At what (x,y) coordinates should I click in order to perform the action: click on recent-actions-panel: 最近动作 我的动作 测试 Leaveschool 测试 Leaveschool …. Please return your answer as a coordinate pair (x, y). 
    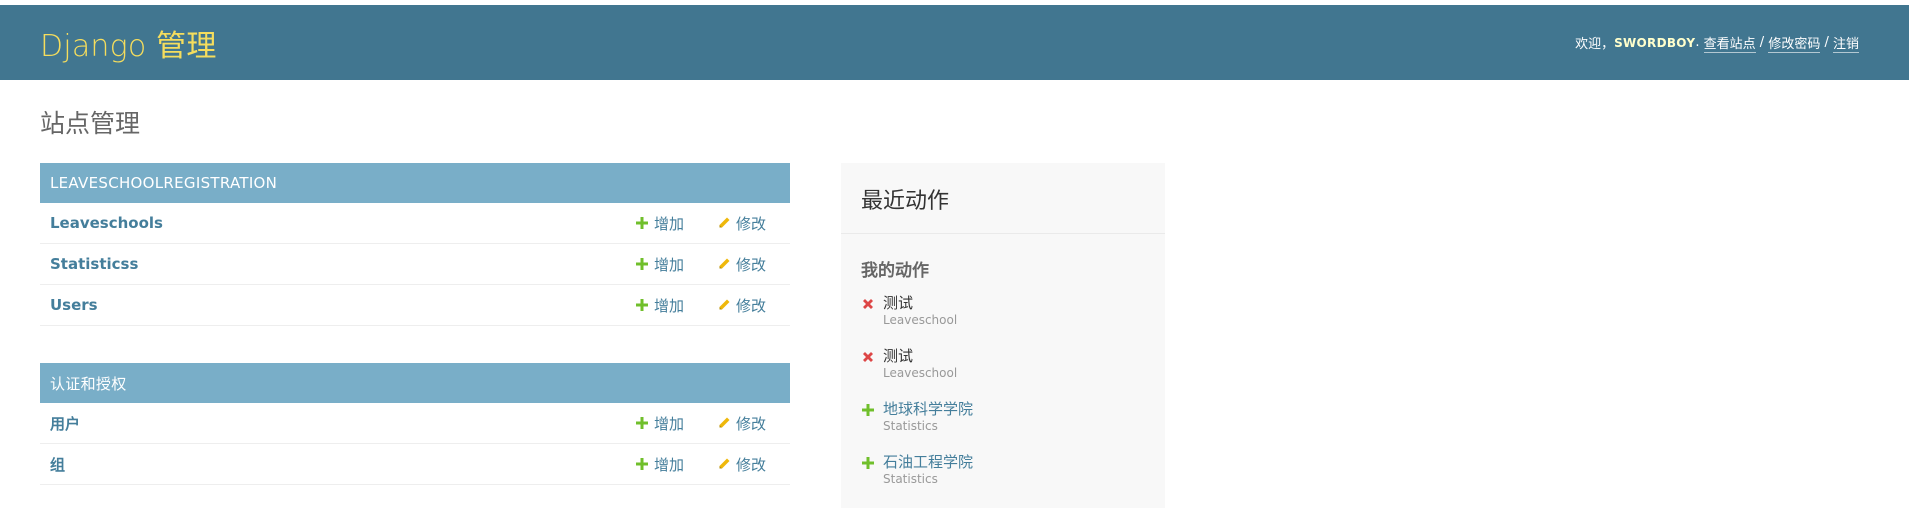
    Looking at the image, I should click on (1003, 335).